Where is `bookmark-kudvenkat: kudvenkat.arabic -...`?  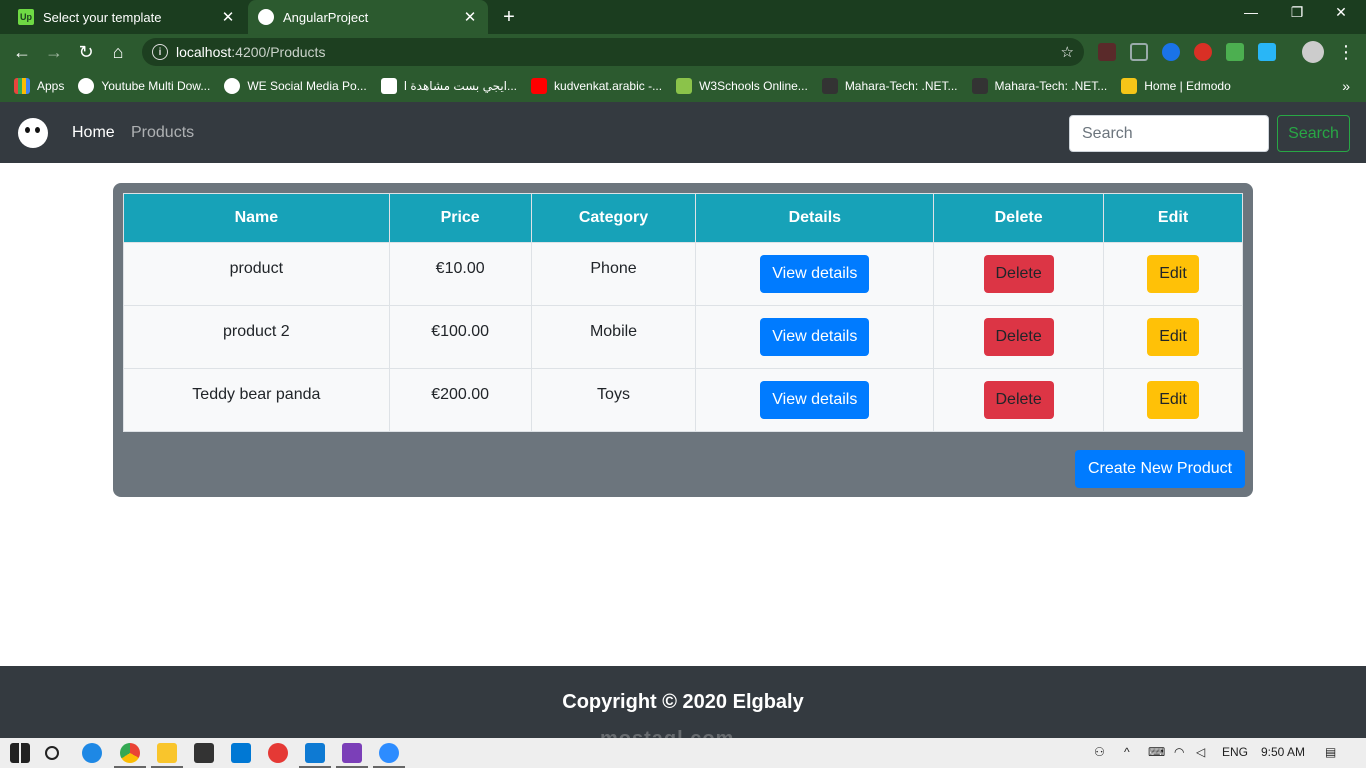
bookmark-kudvenkat: kudvenkat.arabic -... is located at coordinates (596, 86).